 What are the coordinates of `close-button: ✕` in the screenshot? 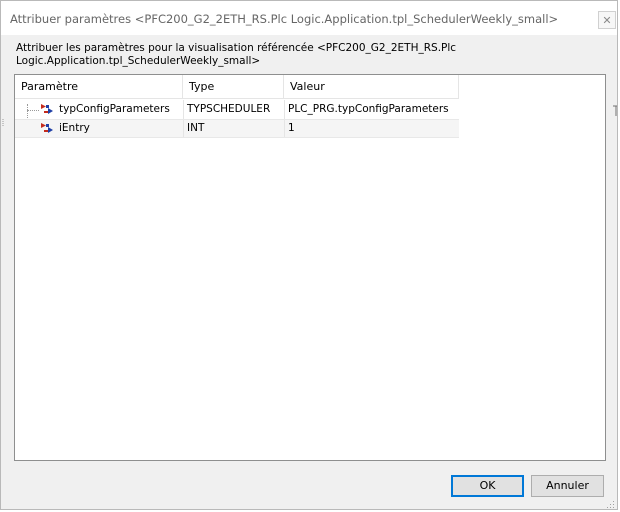 It's located at (607, 20).